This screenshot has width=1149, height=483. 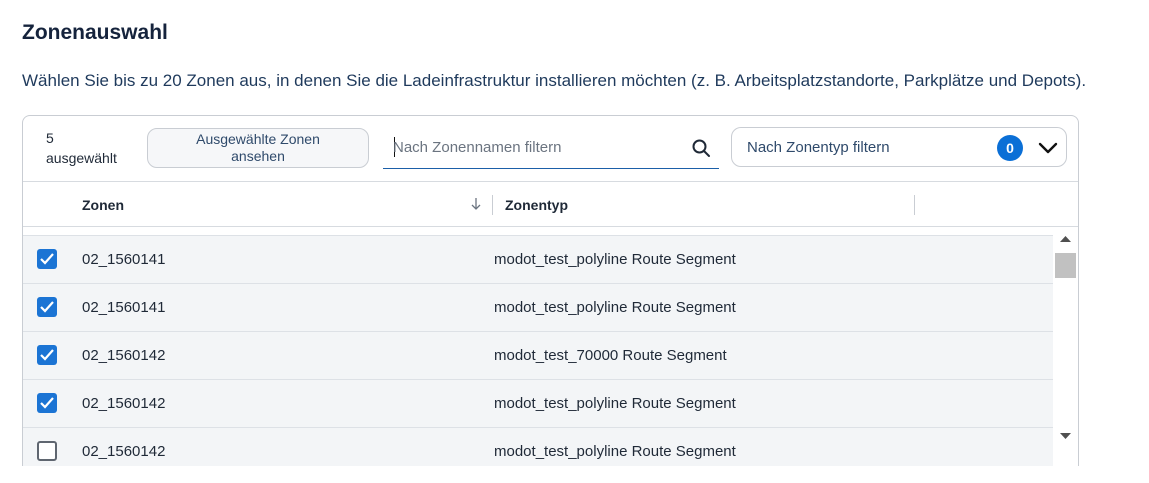 I want to click on table-header: Zonen Zonentyp, so click(x=550, y=204).